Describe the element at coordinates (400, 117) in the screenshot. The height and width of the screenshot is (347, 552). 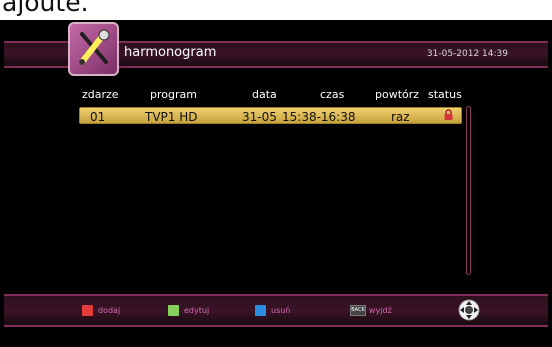
I see `row-repeat: raz` at that location.